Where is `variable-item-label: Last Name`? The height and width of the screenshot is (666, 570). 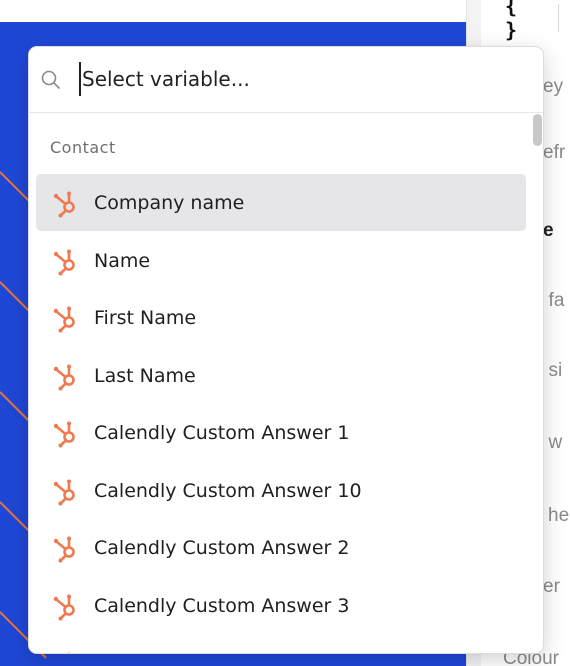 variable-item-label: Last Name is located at coordinates (145, 375).